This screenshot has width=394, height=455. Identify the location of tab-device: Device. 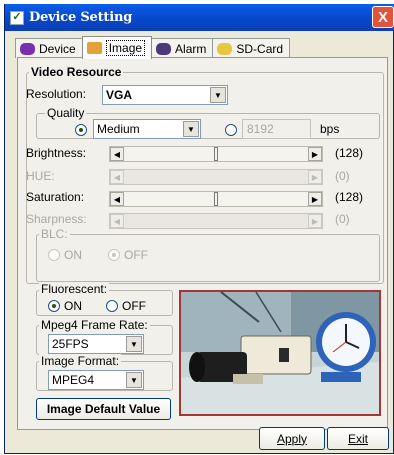
(49, 48).